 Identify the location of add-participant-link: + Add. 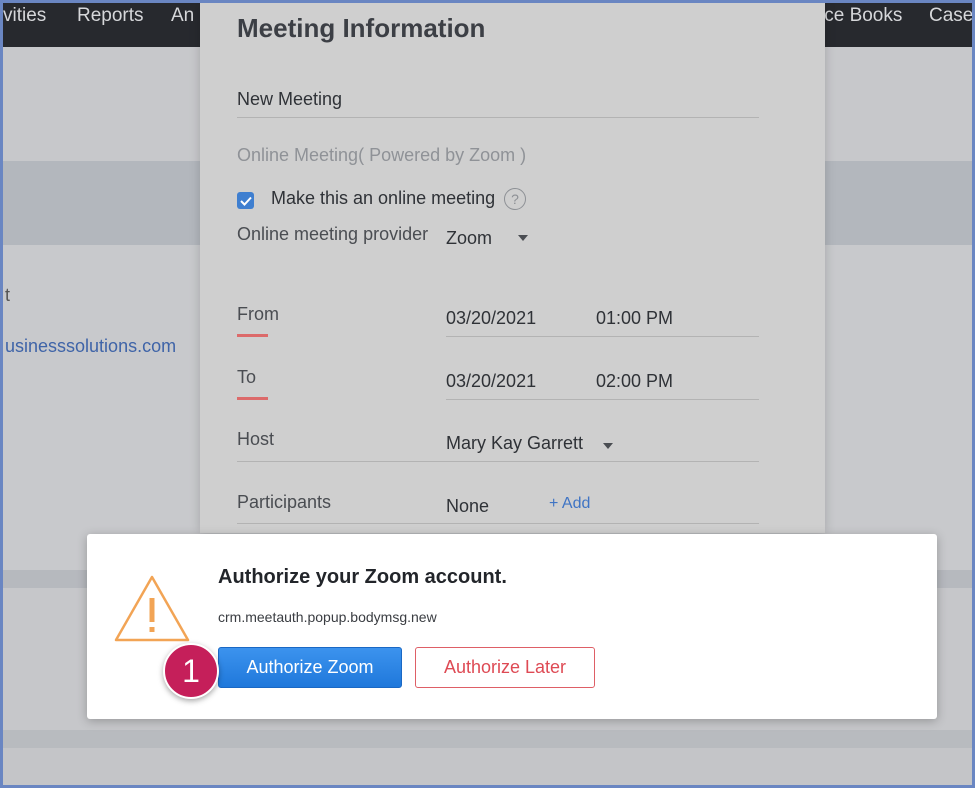
(569, 504).